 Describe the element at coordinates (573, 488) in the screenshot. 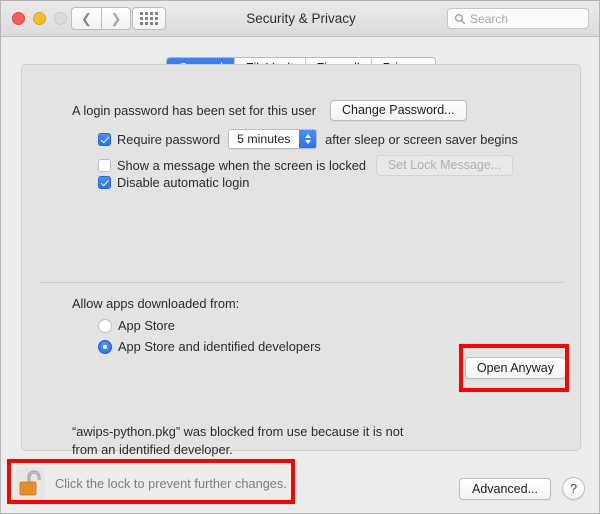

I see `help-button: ?` at that location.